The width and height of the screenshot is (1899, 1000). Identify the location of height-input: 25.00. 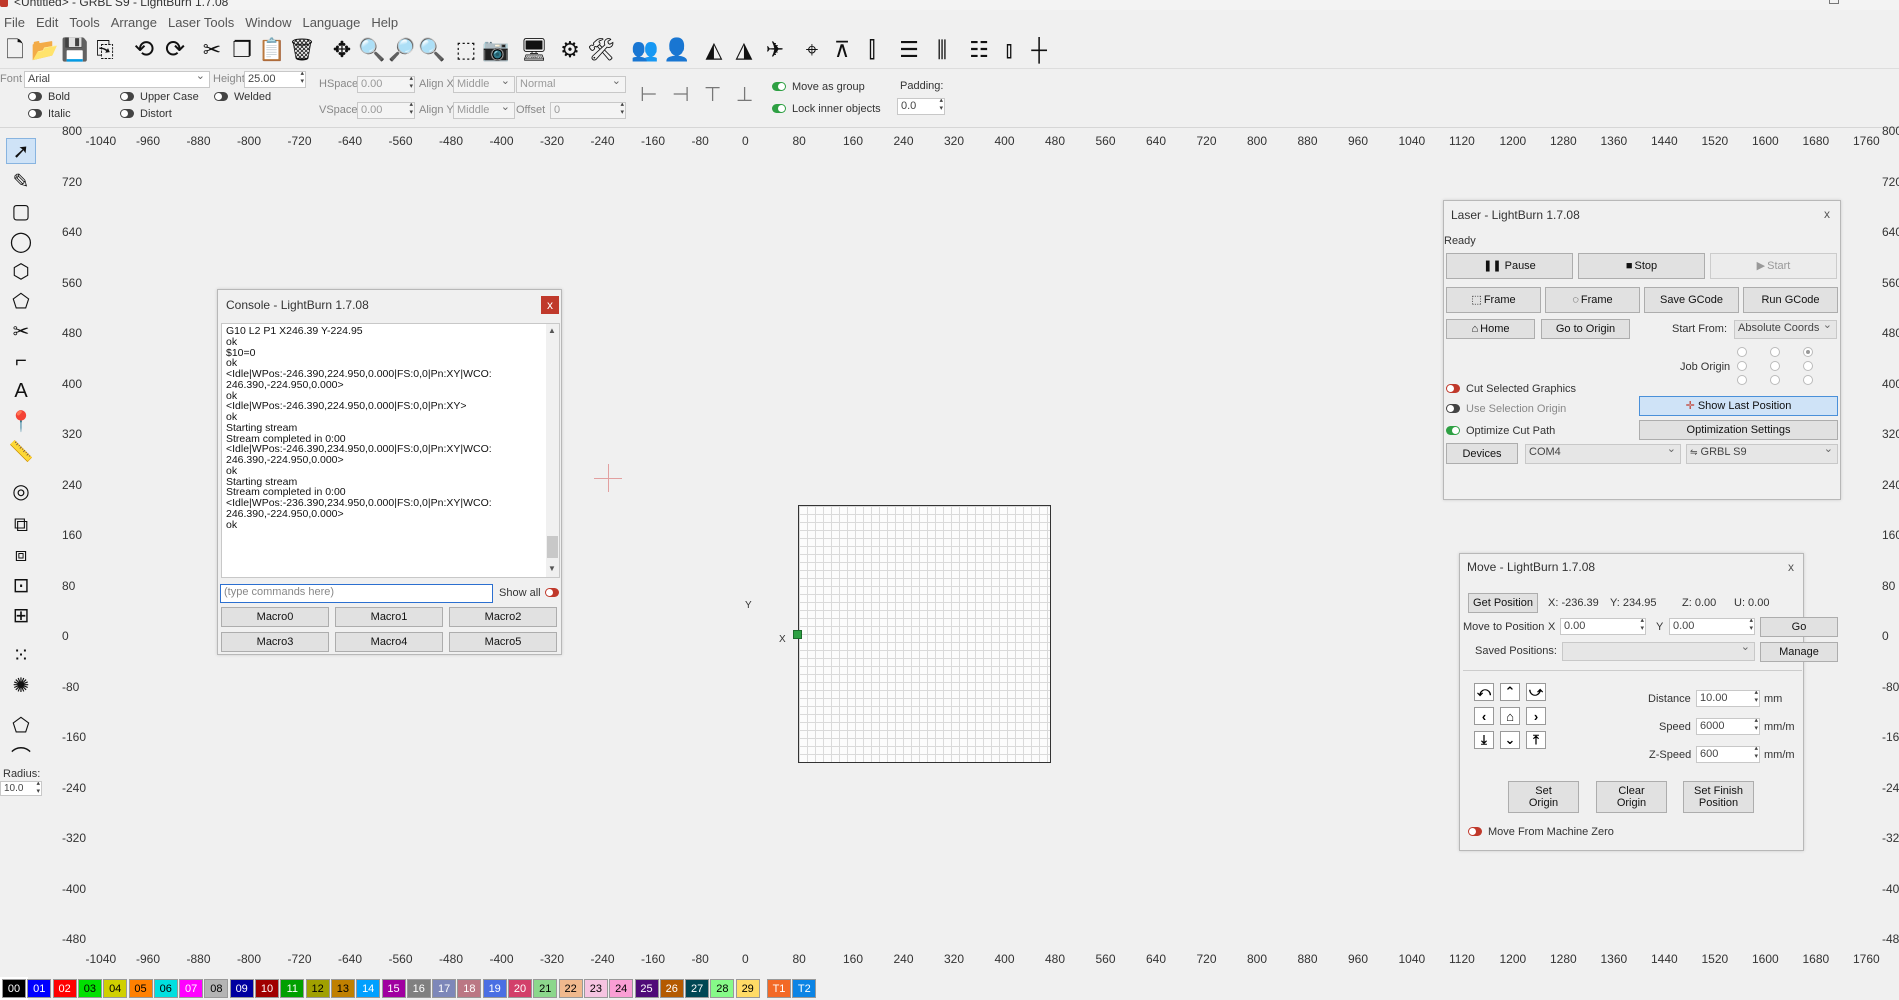
(275, 79).